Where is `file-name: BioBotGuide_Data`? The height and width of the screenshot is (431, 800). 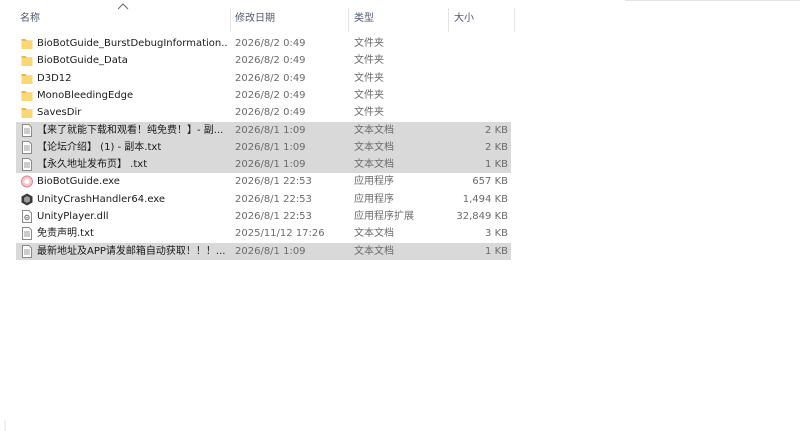
file-name: BioBotGuide_Data is located at coordinates (132, 60).